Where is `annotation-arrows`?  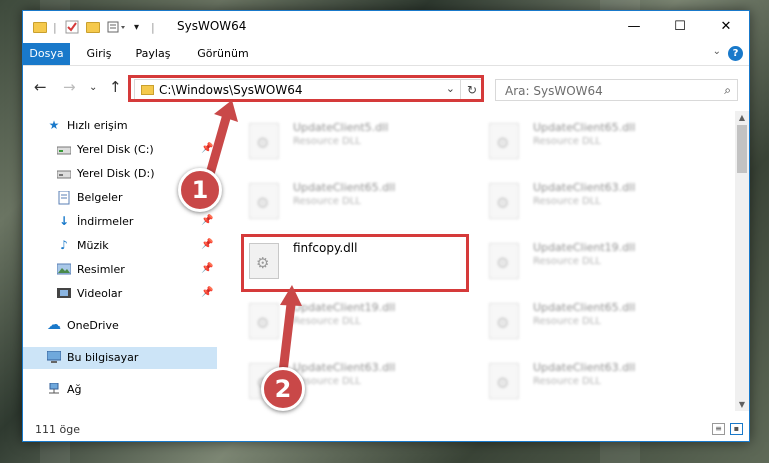 annotation-arrows is located at coordinates (253, 238).